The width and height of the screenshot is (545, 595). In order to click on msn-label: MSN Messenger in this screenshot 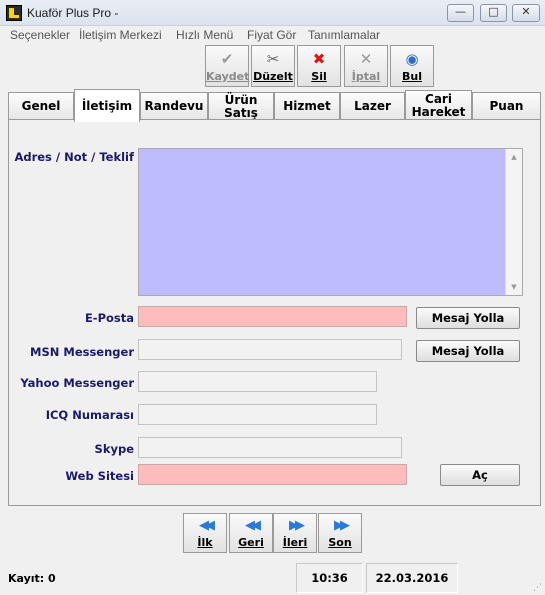, I will do `click(82, 352)`.